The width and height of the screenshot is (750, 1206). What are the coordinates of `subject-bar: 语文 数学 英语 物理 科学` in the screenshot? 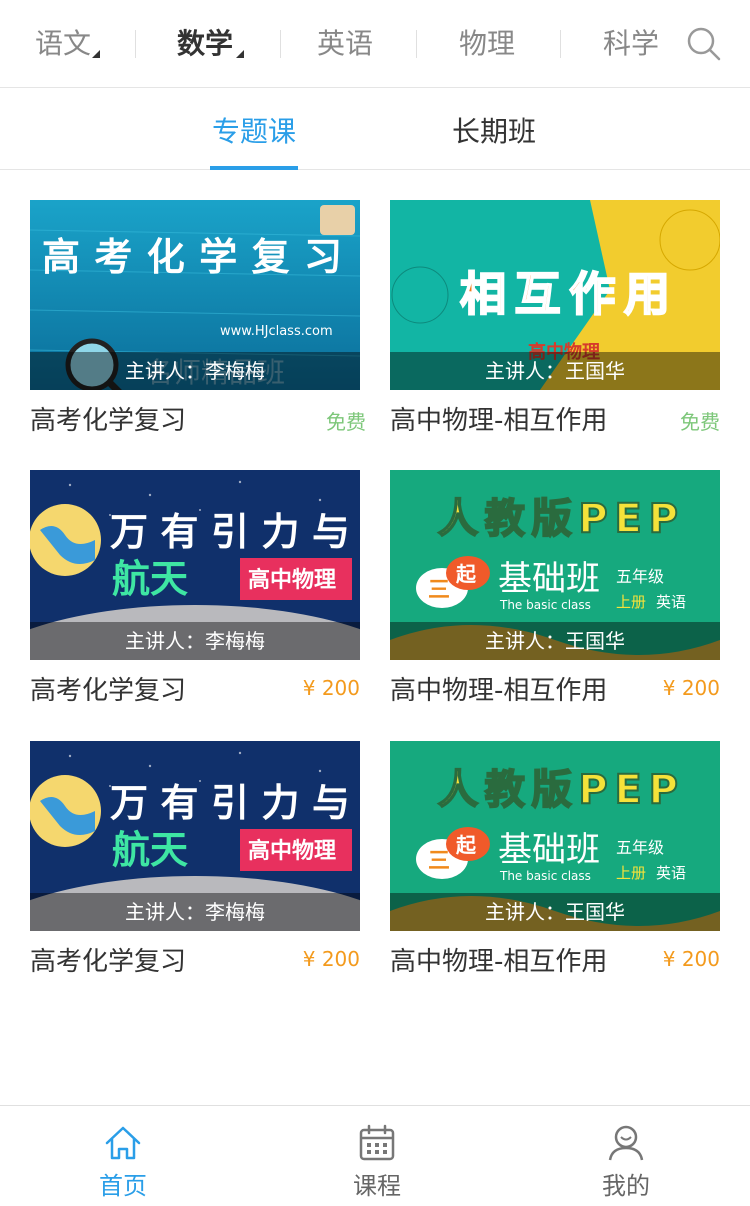 It's located at (375, 44).